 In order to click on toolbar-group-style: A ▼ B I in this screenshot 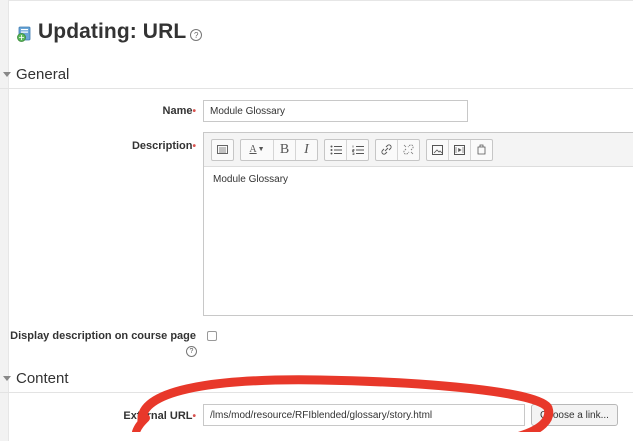, I will do `click(279, 149)`.